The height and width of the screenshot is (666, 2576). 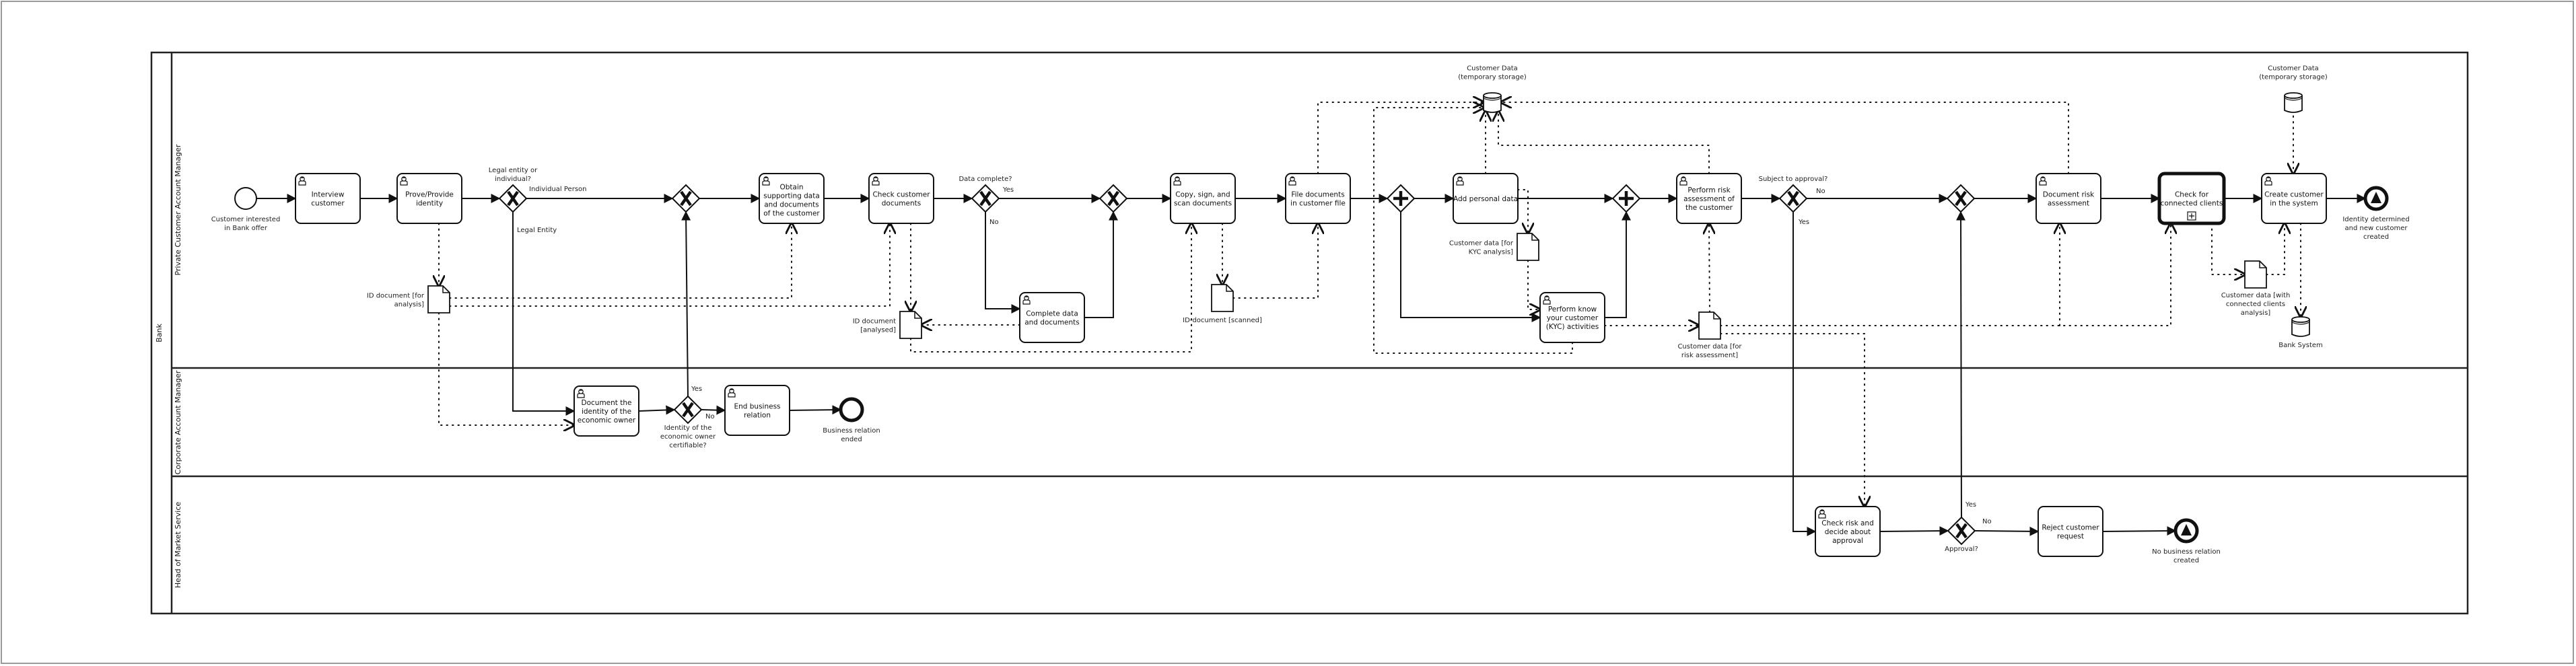 What do you see at coordinates (1804, 374) in the screenshot?
I see `flow-approval-required` at bounding box center [1804, 374].